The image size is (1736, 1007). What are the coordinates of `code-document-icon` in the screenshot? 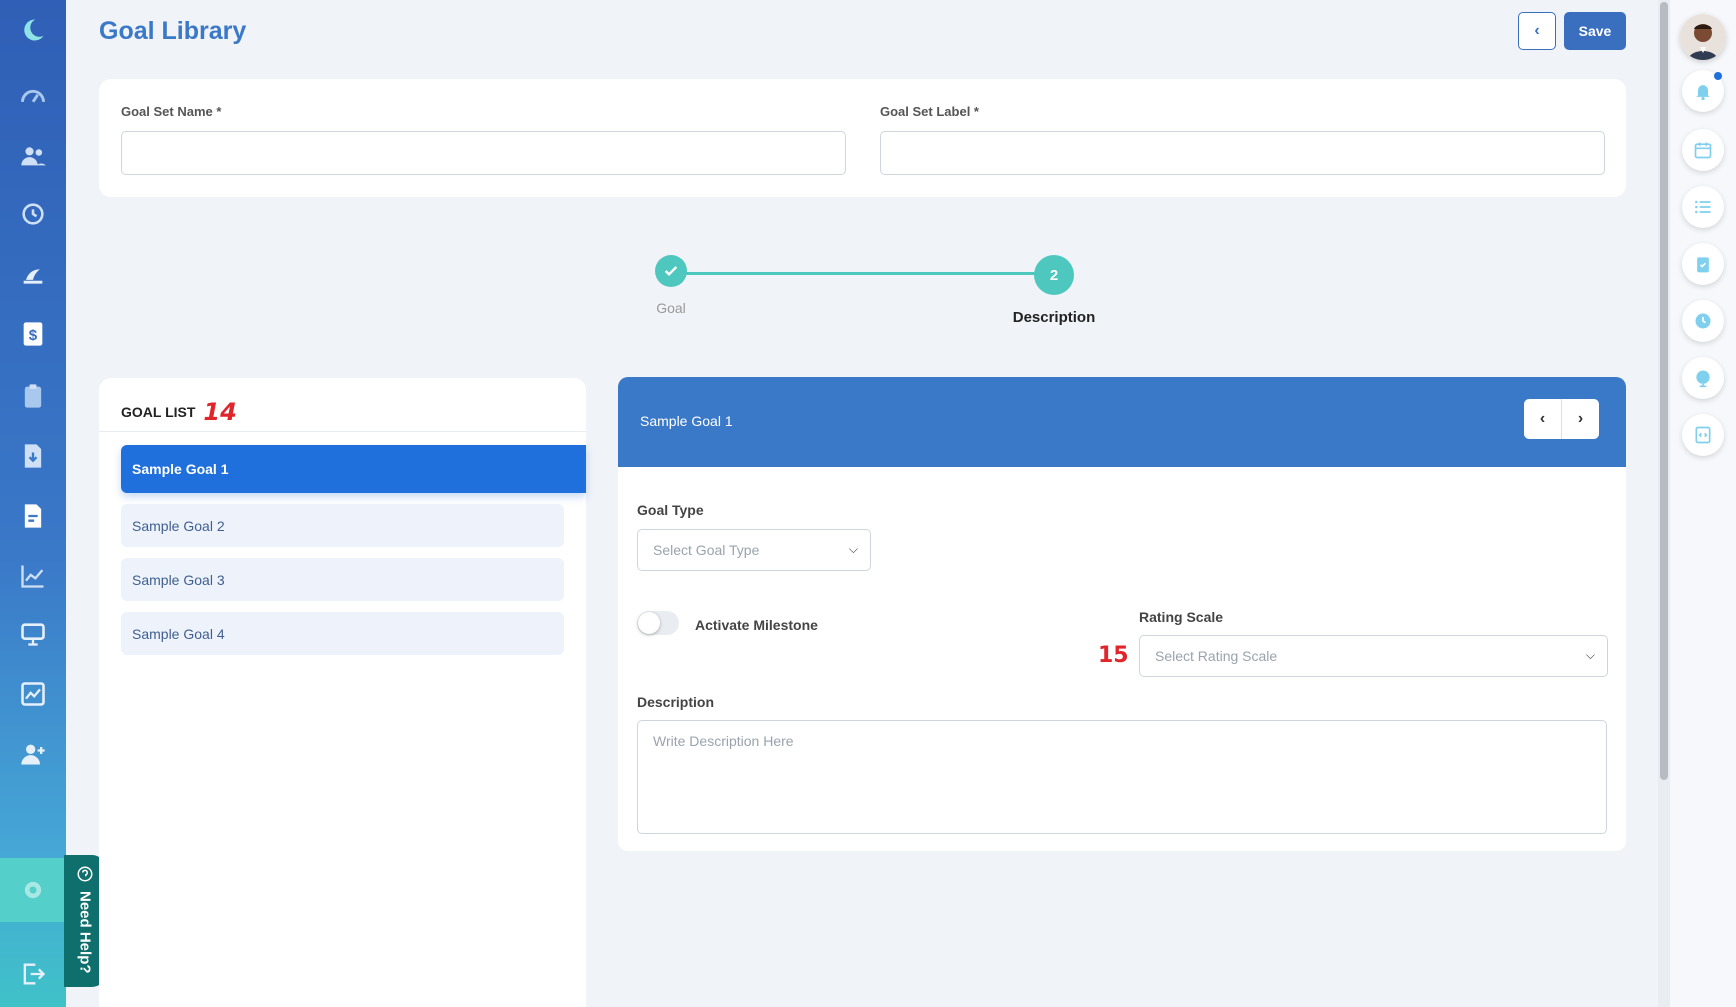 It's located at (1703, 435).